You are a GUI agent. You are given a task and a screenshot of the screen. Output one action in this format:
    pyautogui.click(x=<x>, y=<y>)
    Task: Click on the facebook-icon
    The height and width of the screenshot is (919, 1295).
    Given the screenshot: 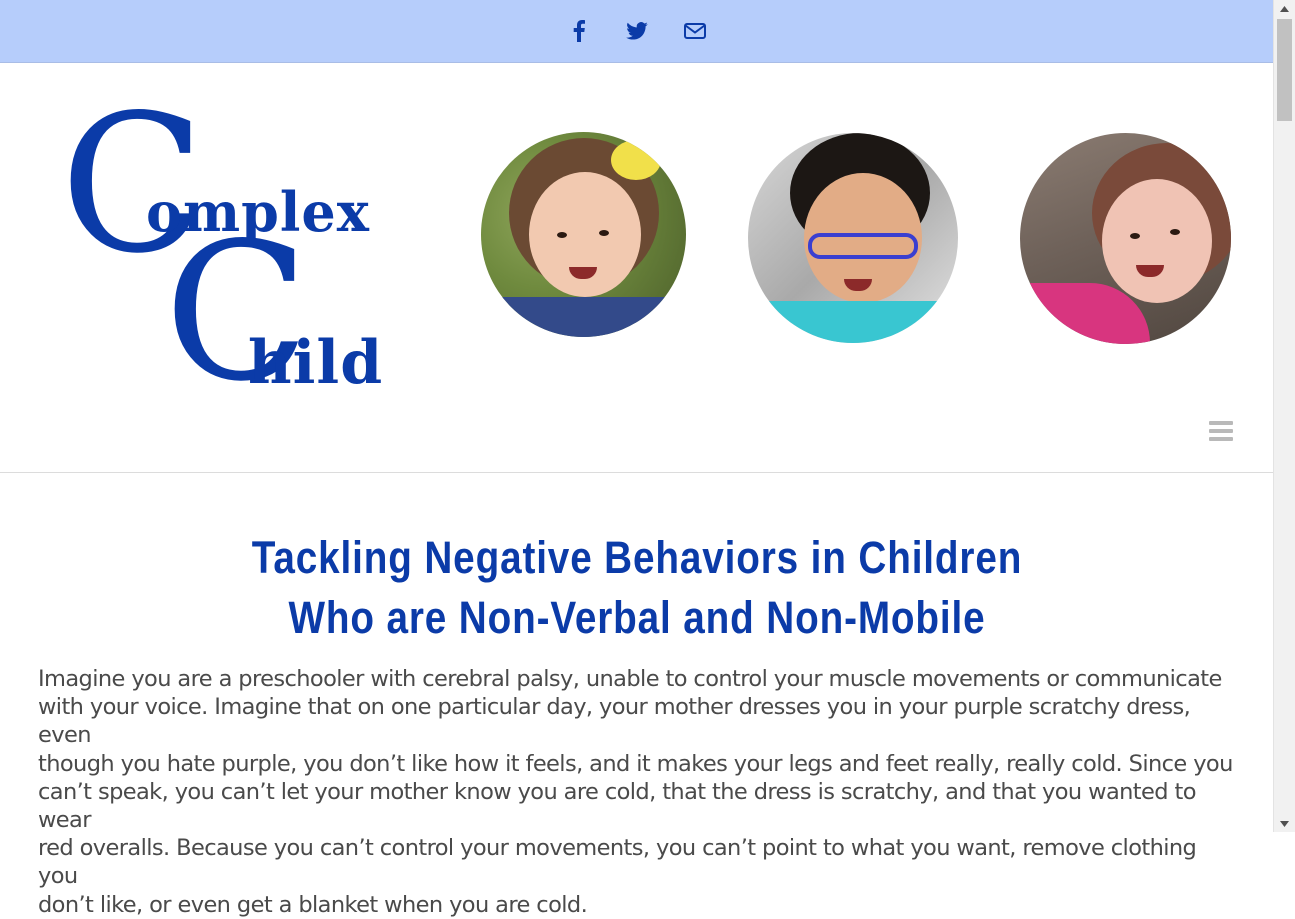 What is the action you would take?
    pyautogui.click(x=579, y=31)
    